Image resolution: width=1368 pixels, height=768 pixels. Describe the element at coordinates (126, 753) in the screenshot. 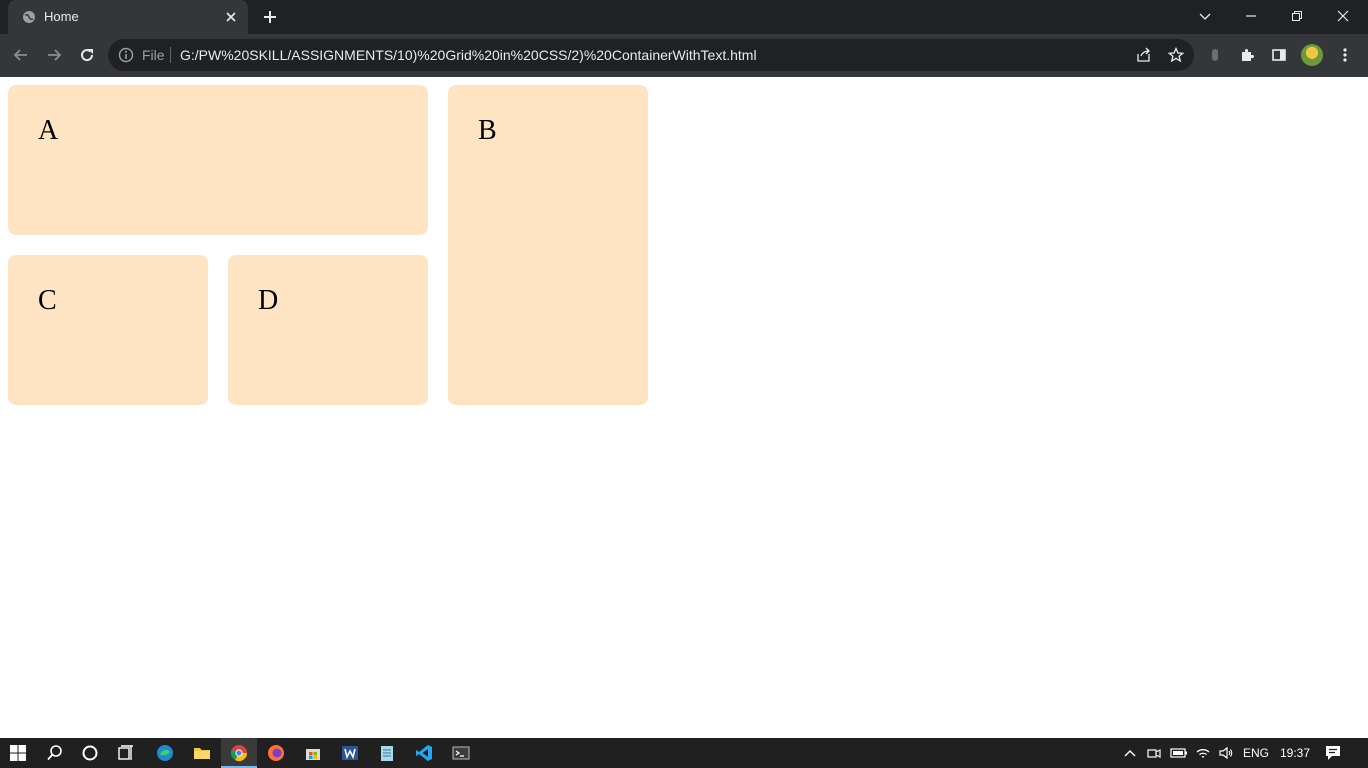

I see `task-view-icon` at that location.